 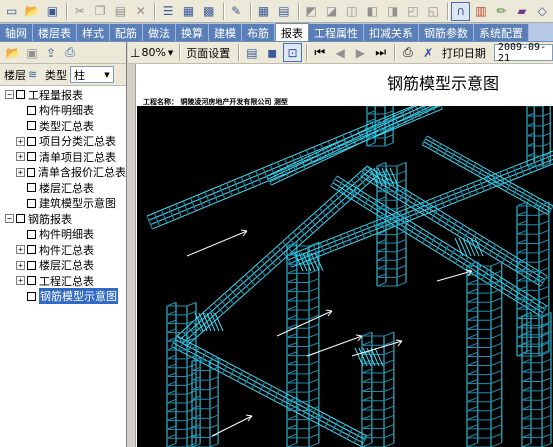 What do you see at coordinates (339, 52) in the screenshot?
I see `prev-page-icon: ◀` at bounding box center [339, 52].